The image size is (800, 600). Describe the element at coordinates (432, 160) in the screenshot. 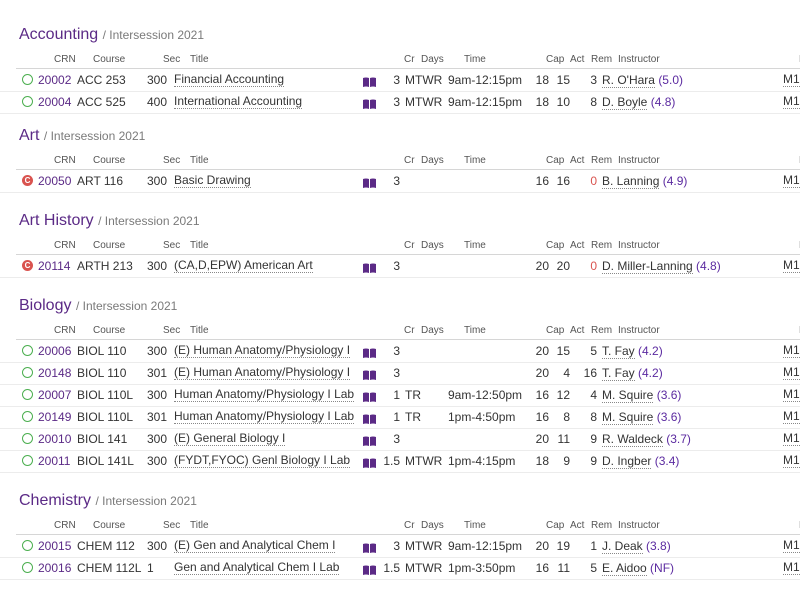

I see `column-header: Days` at that location.